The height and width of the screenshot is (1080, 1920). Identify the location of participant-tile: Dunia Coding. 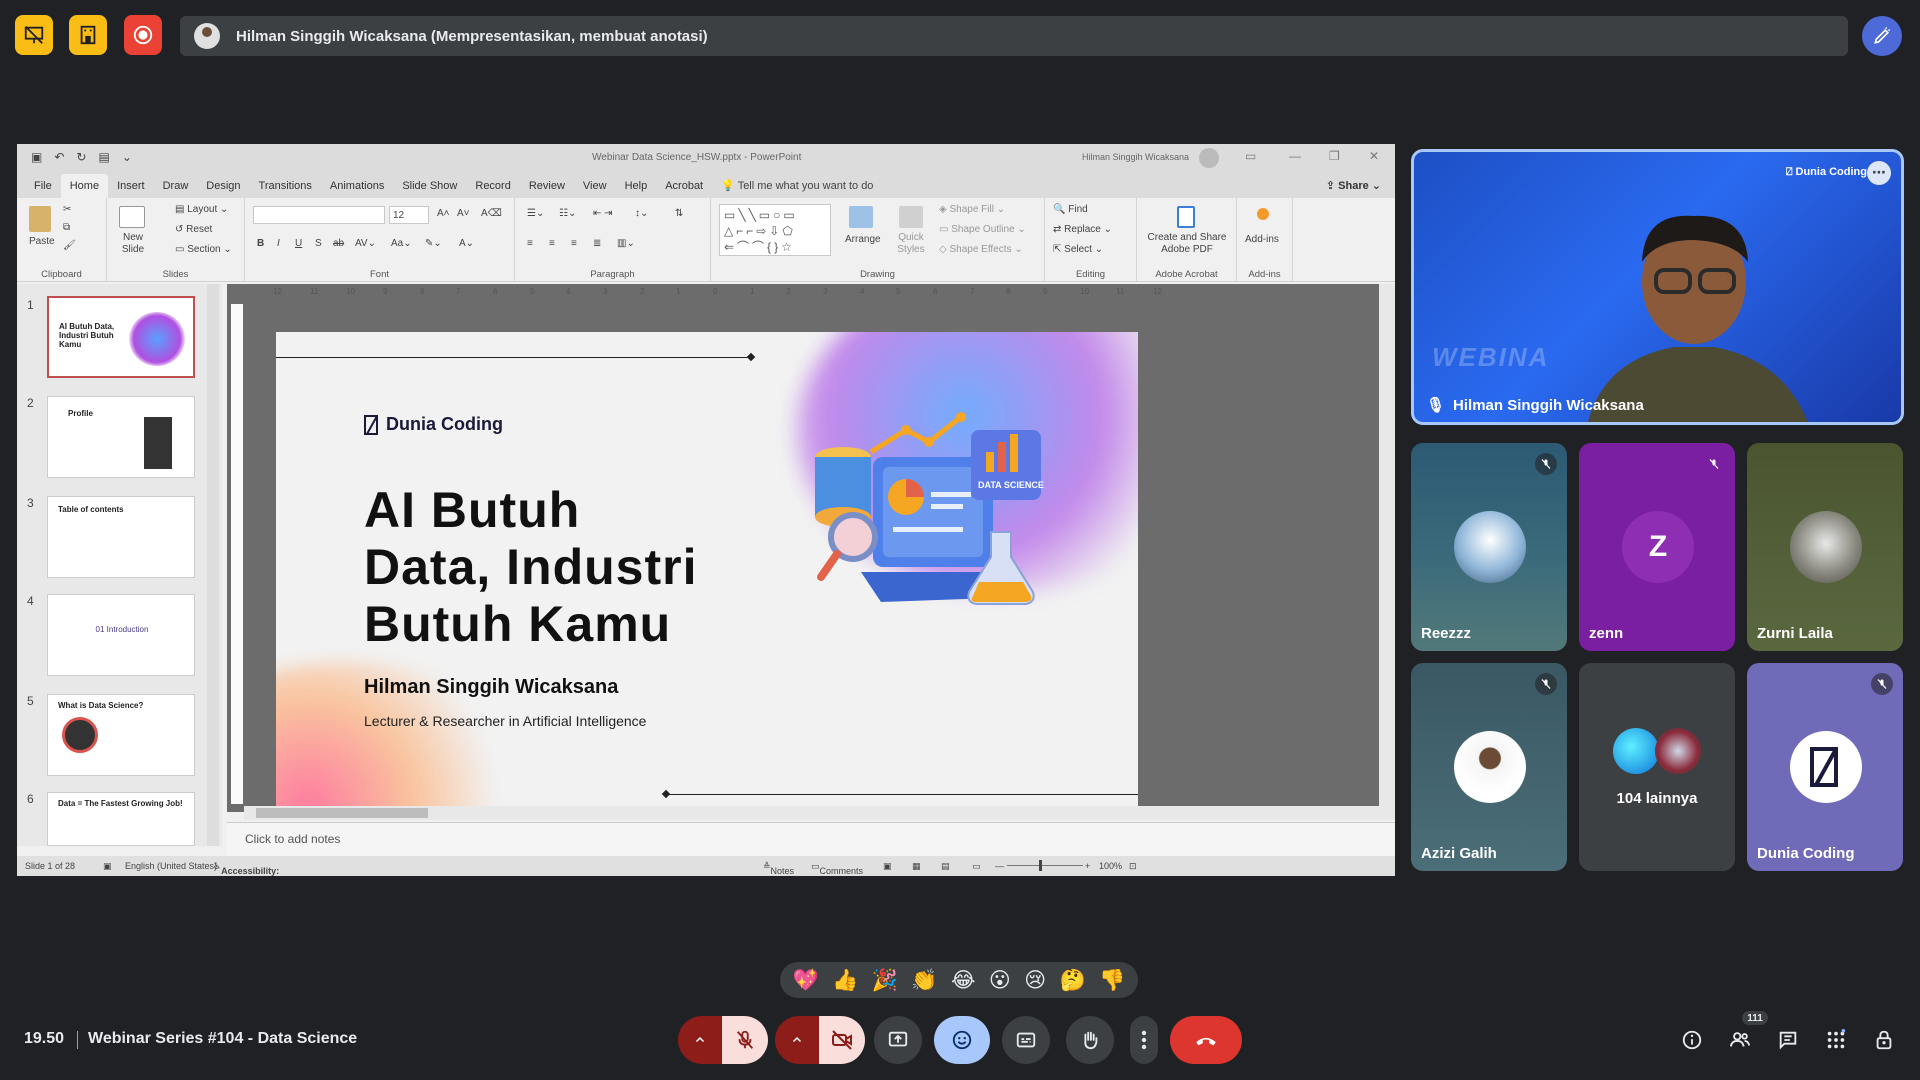
(1825, 767).